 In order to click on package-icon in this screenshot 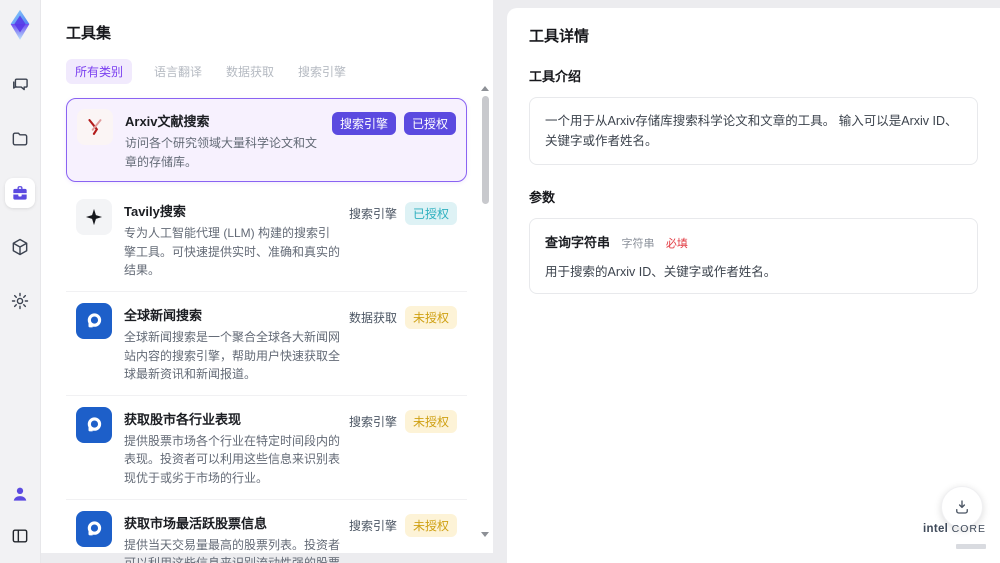, I will do `click(20, 247)`.